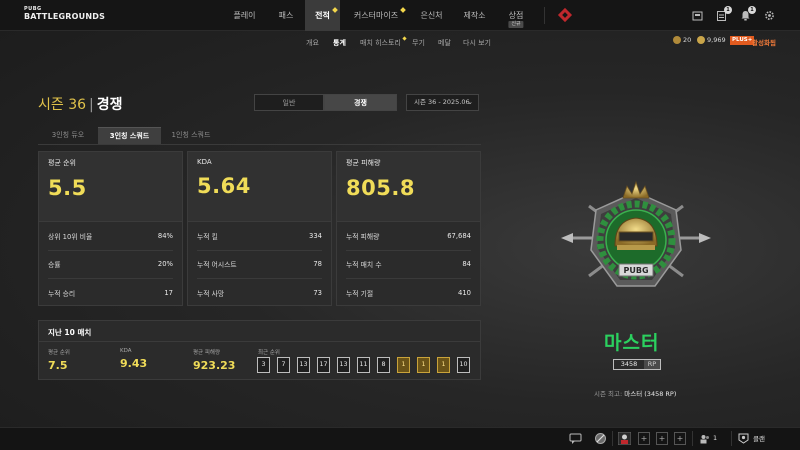 Image resolution: width=800 pixels, height=450 pixels. I want to click on recent-rank-chip: 3, so click(263, 365).